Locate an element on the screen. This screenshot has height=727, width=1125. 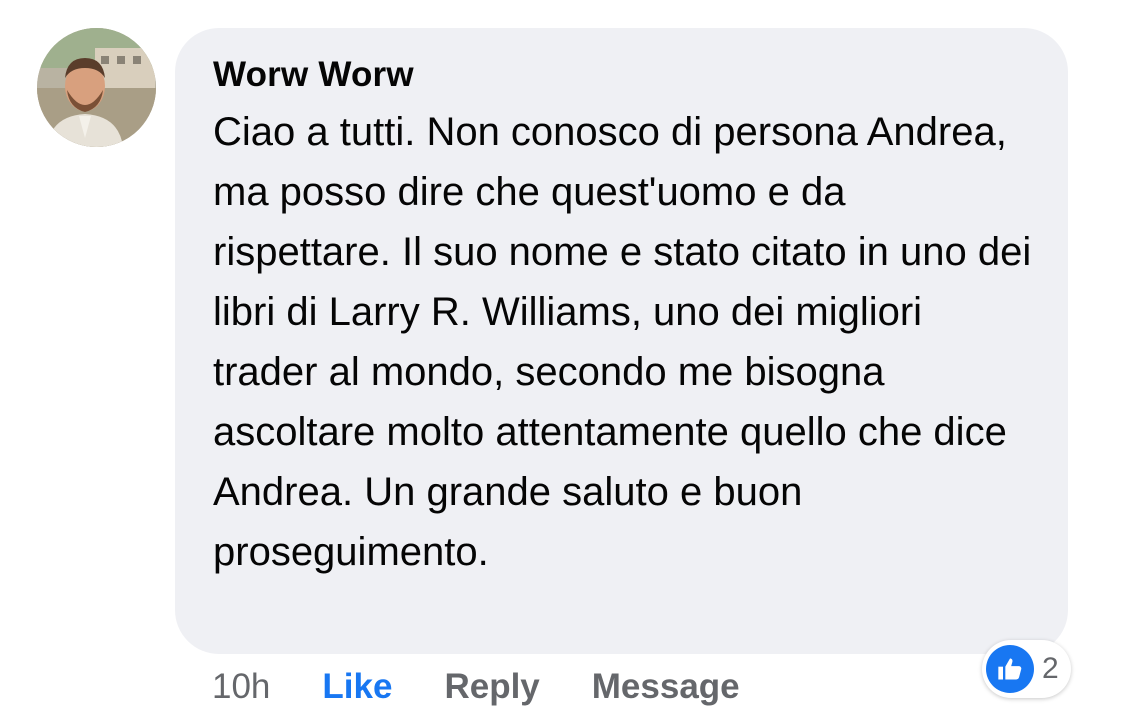
avatar is located at coordinates (96, 87).